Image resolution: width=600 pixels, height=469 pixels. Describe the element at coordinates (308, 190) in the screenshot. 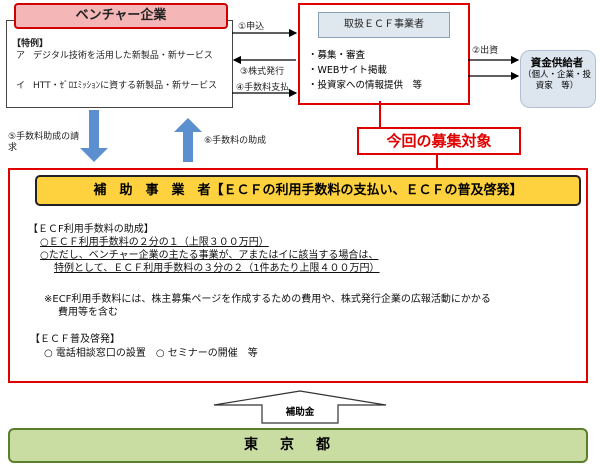

I see `subsidy-operator-title: 補 助 事 業 者【ＥＣＦの利用手数料の支払い、ＥＣＦの普及啓発】` at that location.